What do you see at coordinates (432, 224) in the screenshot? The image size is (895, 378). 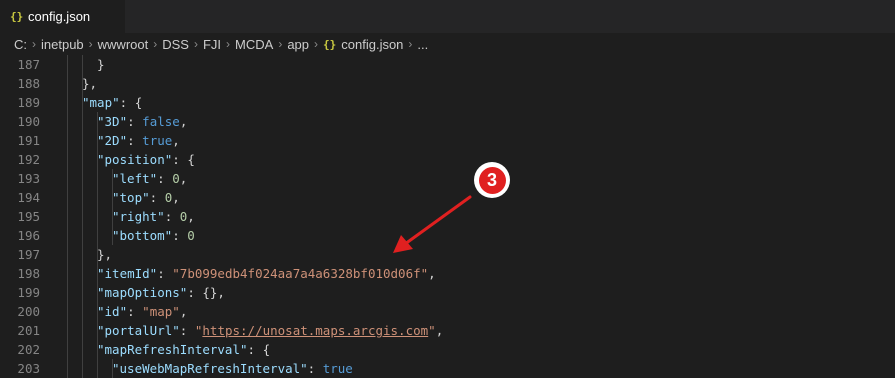 I see `annotation-arrow-icon` at bounding box center [432, 224].